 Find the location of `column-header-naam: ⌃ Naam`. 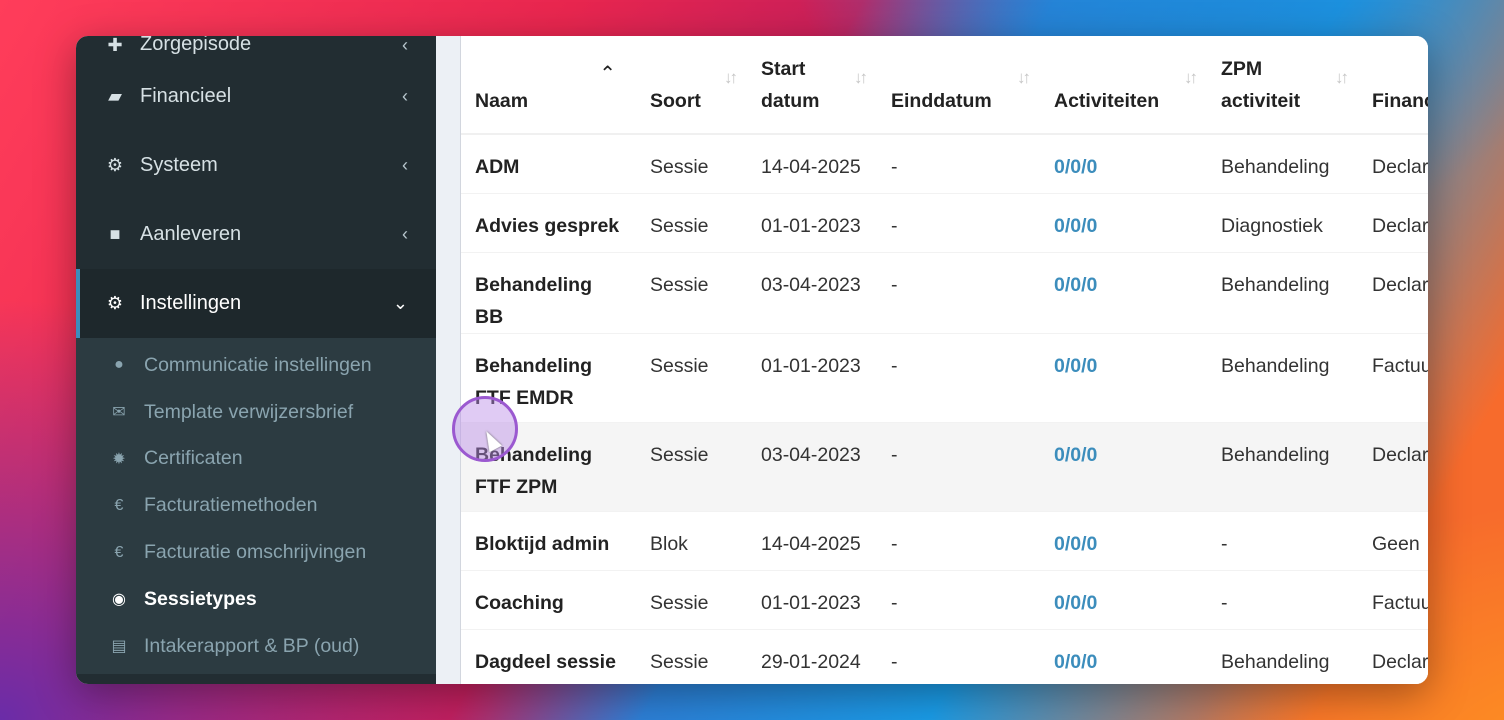

column-header-naam: ⌃ Naam is located at coordinates (548, 85).